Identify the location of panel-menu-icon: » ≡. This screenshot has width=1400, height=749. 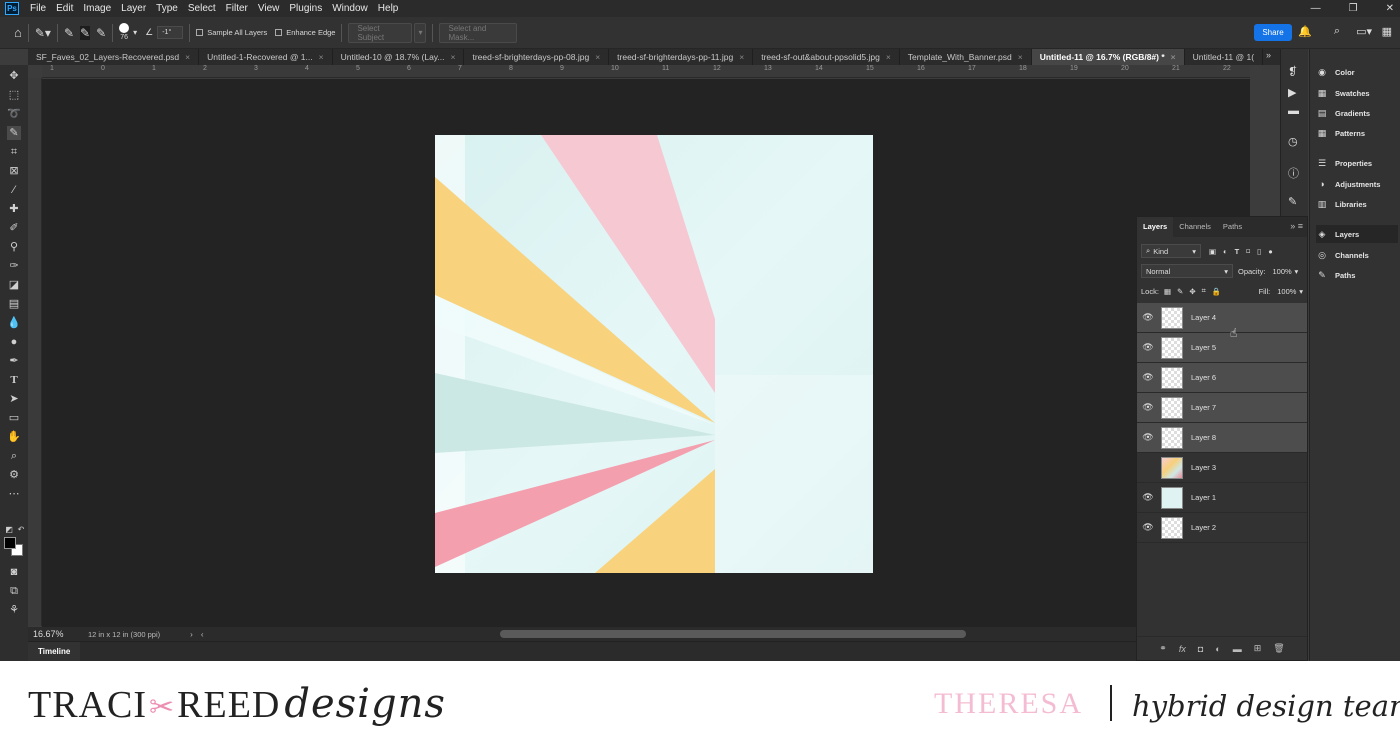
(1296, 226).